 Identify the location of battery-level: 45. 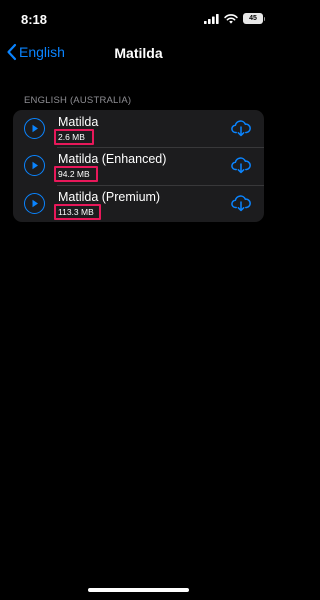
(253, 18).